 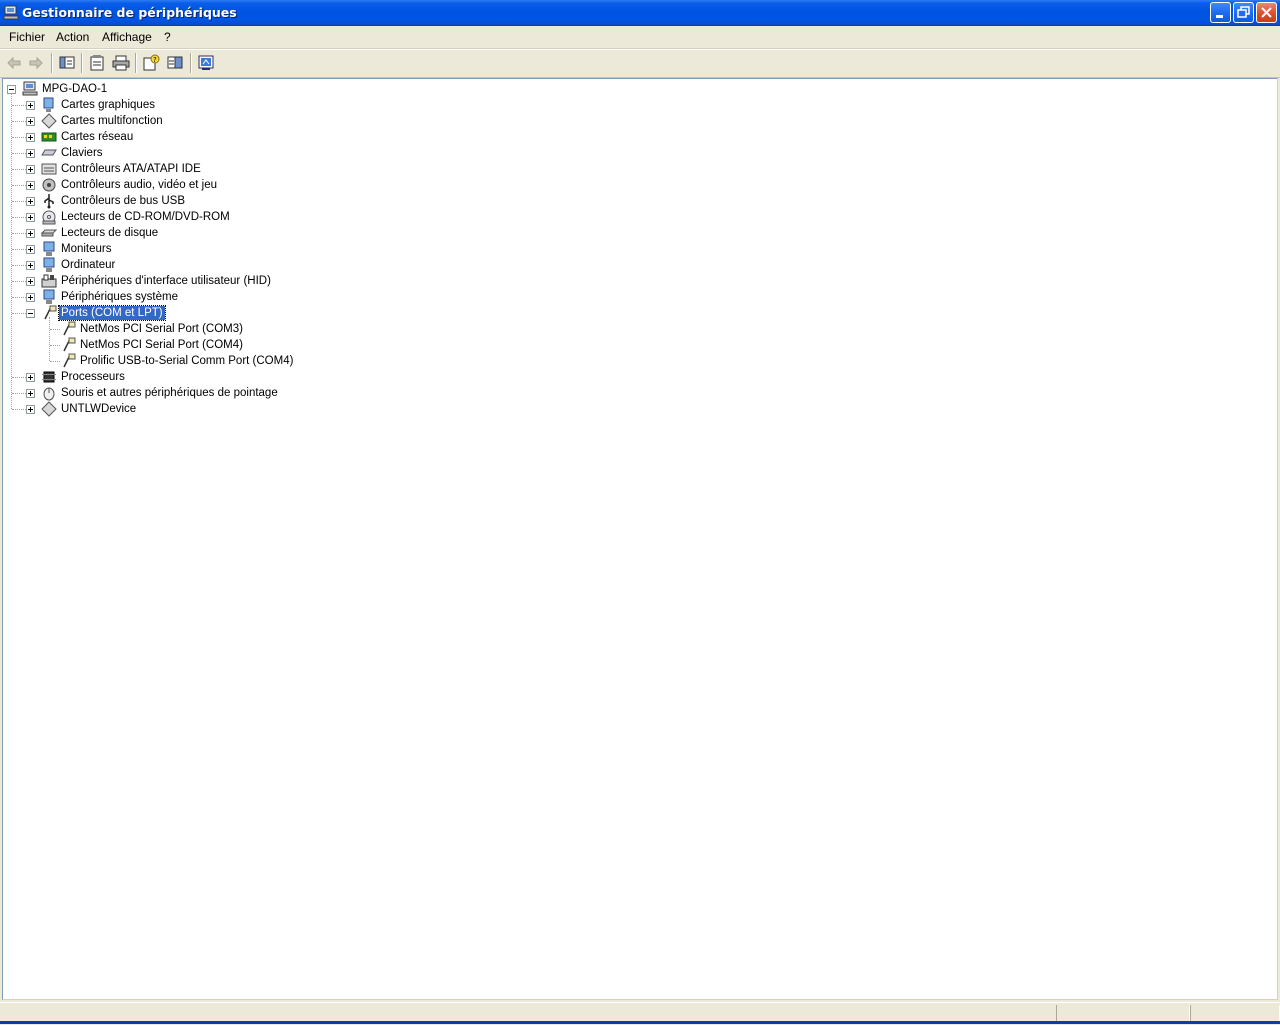 I want to click on hid-icon, so click(x=49, y=281).